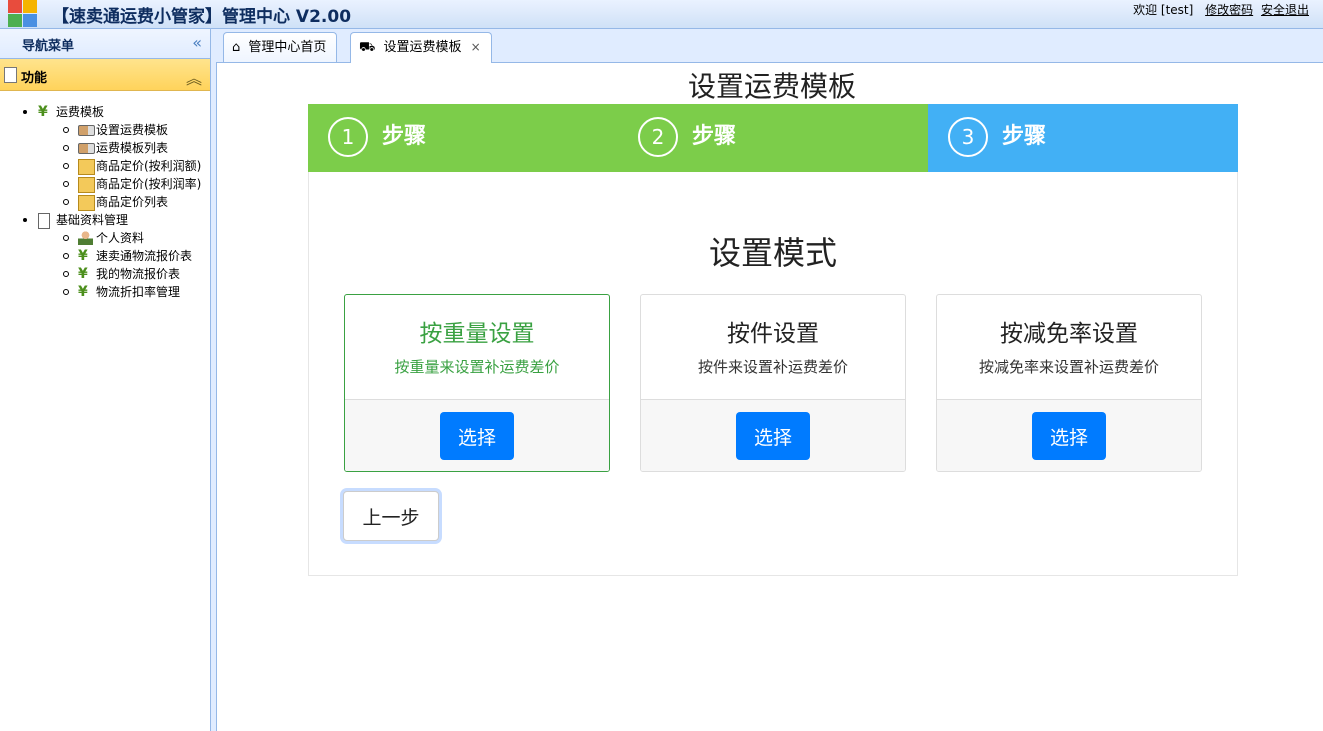 The width and height of the screenshot is (1323, 731). I want to click on tab-home: ⌂ 管理中心首页, so click(280, 47).